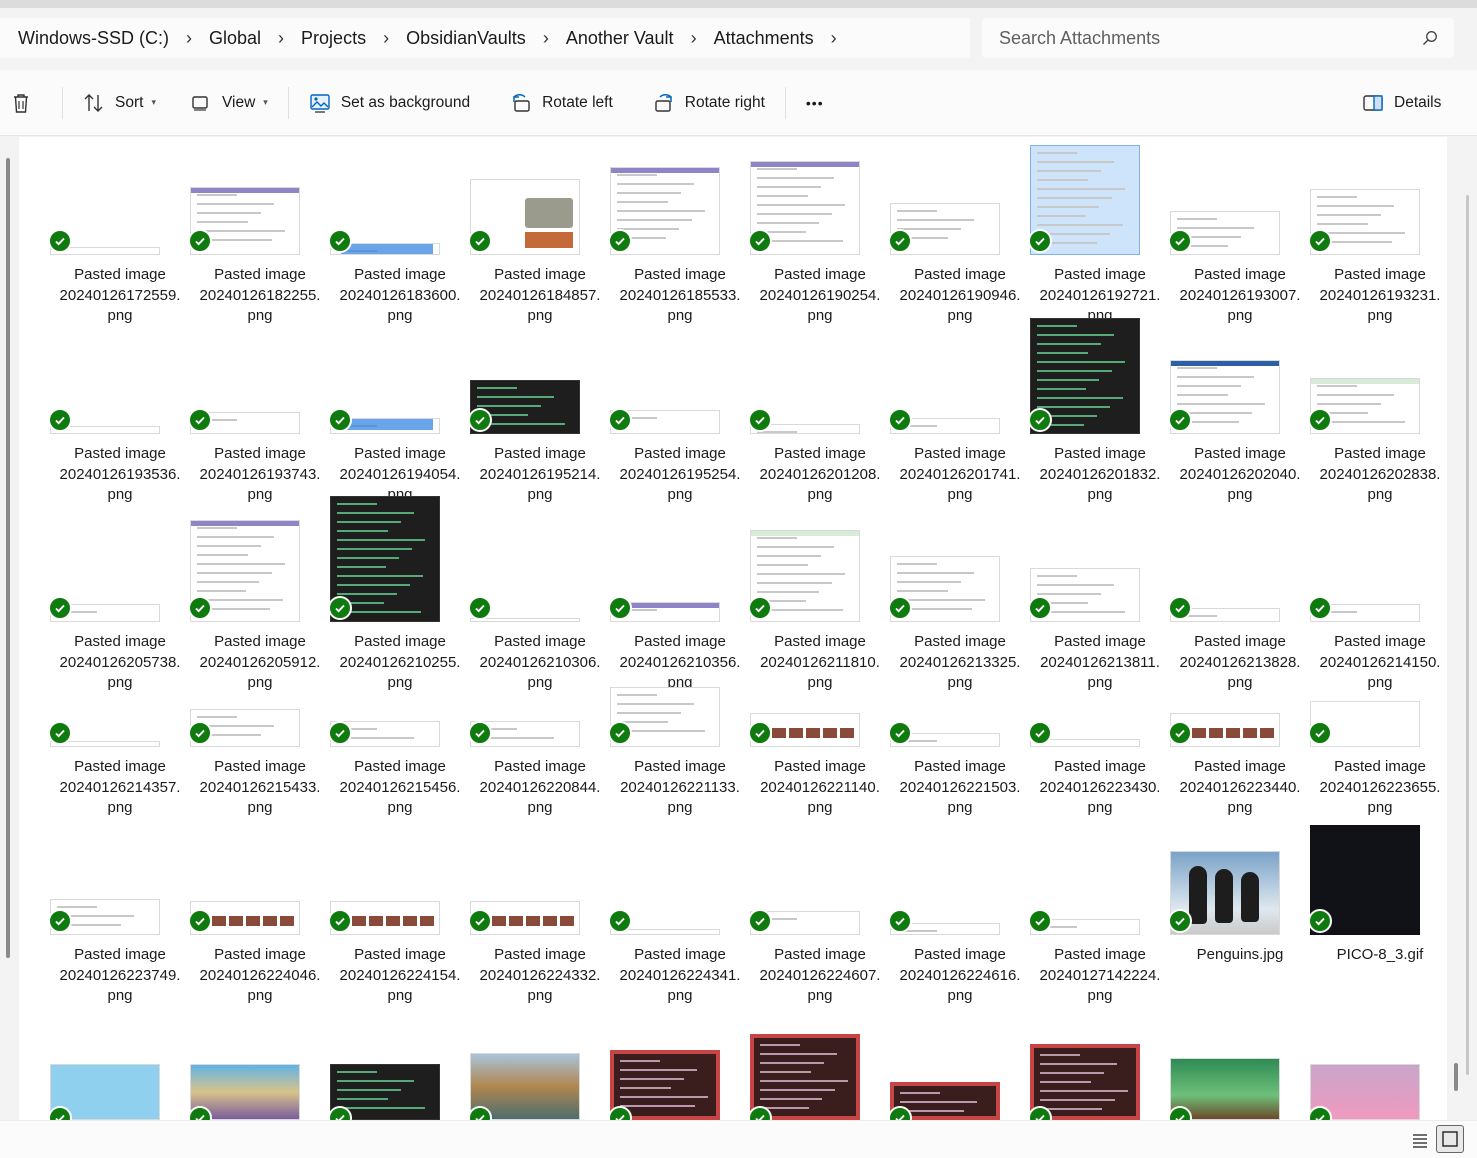 This screenshot has height=1158, width=1477. Describe the element at coordinates (1380, 662) in the screenshot. I see `file-name-line: 20240126214150.` at that location.